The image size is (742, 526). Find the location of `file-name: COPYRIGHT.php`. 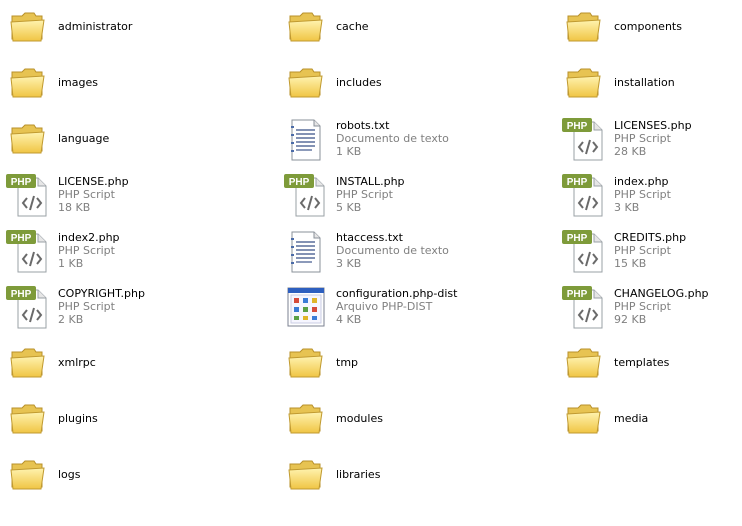

file-name: COPYRIGHT.php is located at coordinates (101, 293).